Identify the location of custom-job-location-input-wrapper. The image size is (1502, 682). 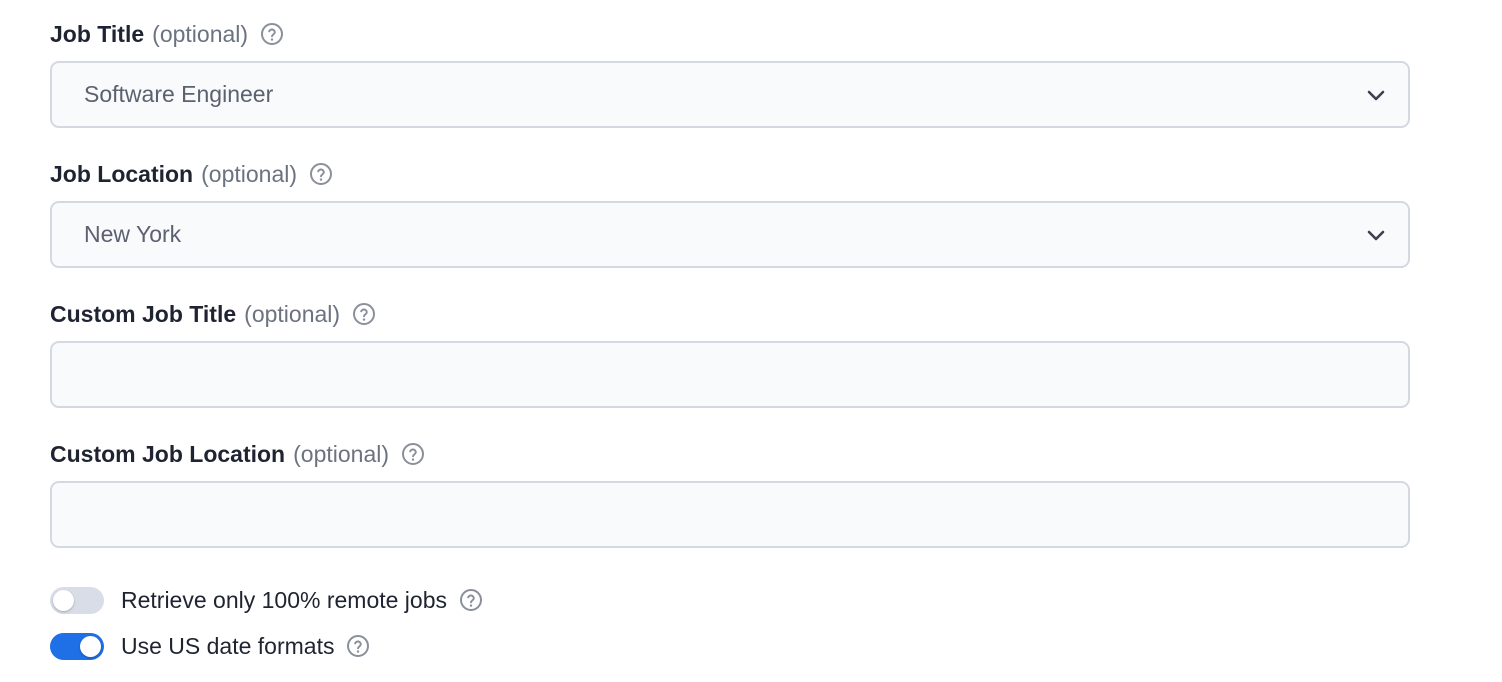
(730, 514).